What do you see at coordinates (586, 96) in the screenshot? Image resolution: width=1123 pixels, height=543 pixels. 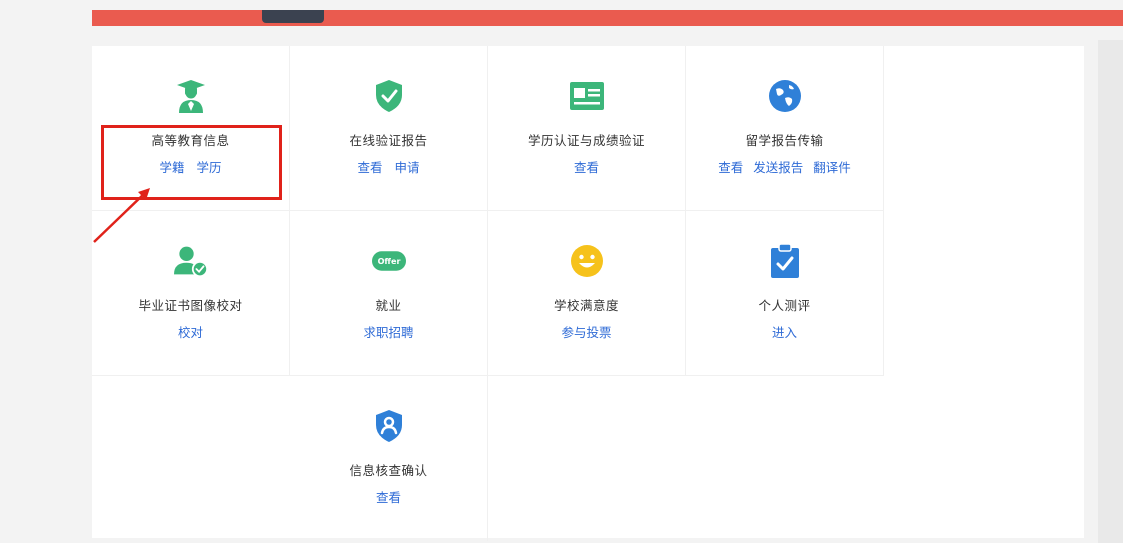 I see `id-card-icon` at bounding box center [586, 96].